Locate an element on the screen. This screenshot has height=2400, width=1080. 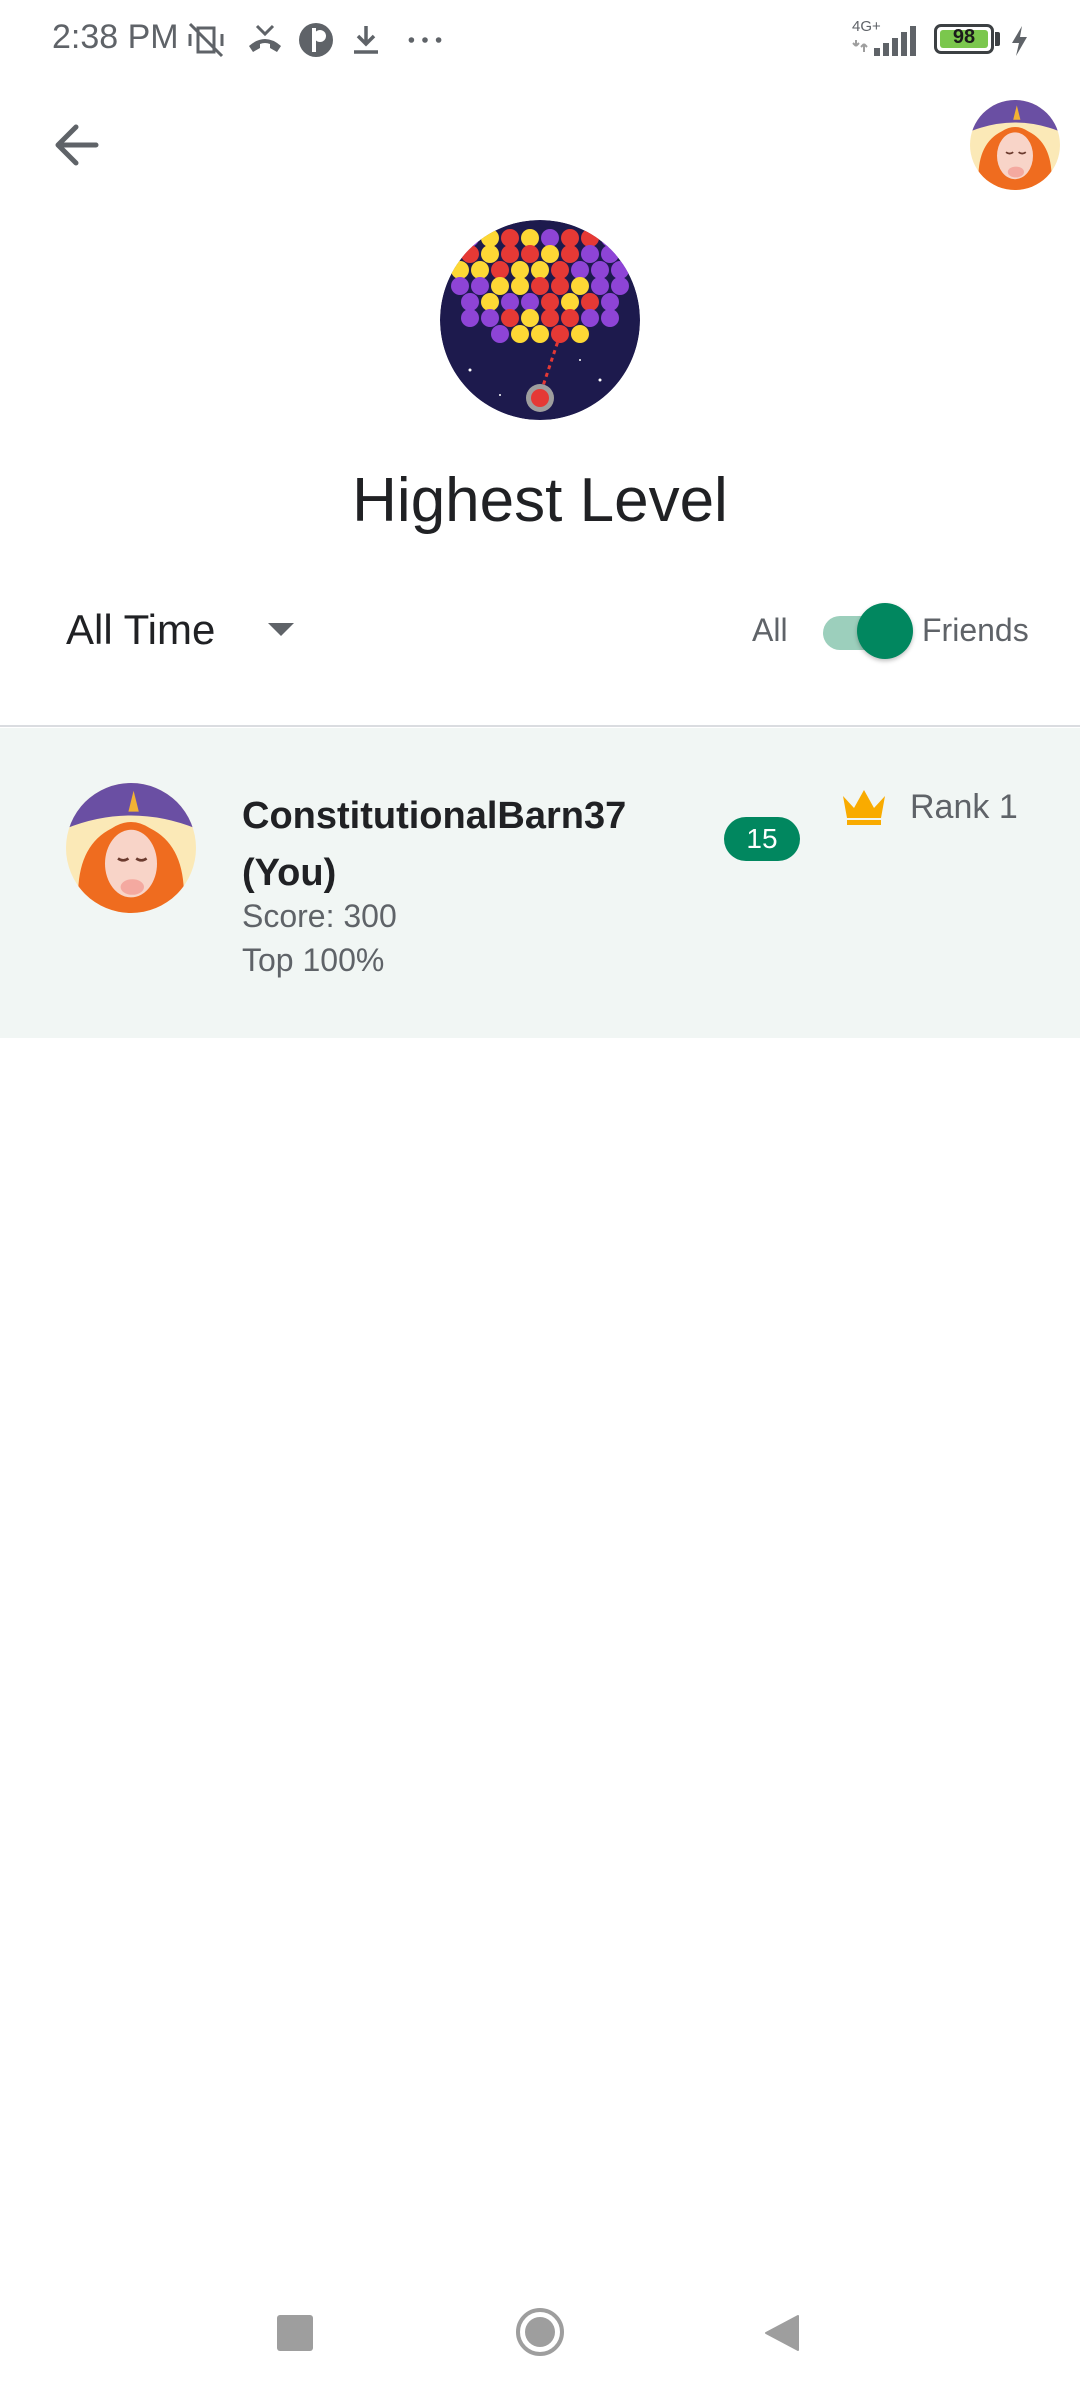
battery-level: 98 is located at coordinates (964, 37).